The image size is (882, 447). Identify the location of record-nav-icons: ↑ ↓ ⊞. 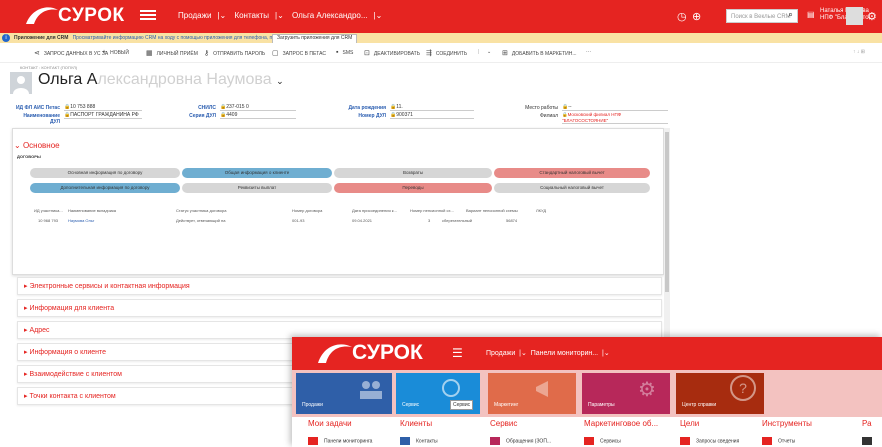
(859, 52).